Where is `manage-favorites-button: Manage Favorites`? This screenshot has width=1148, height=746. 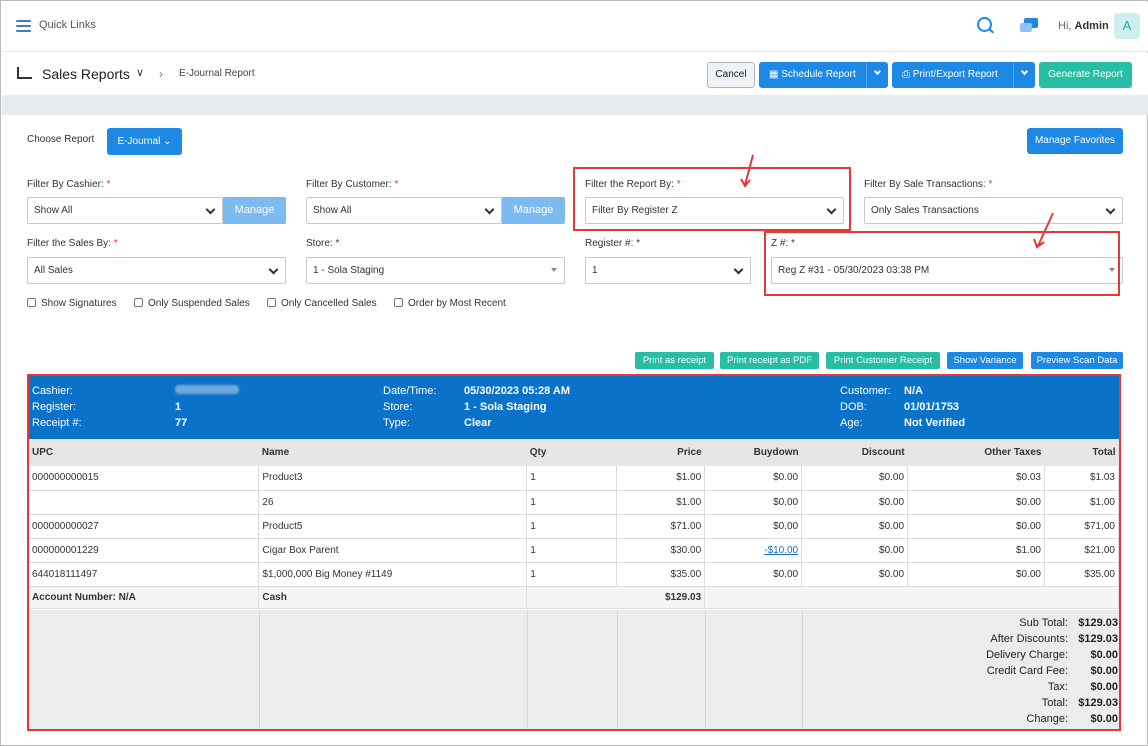 manage-favorites-button: Manage Favorites is located at coordinates (1075, 141).